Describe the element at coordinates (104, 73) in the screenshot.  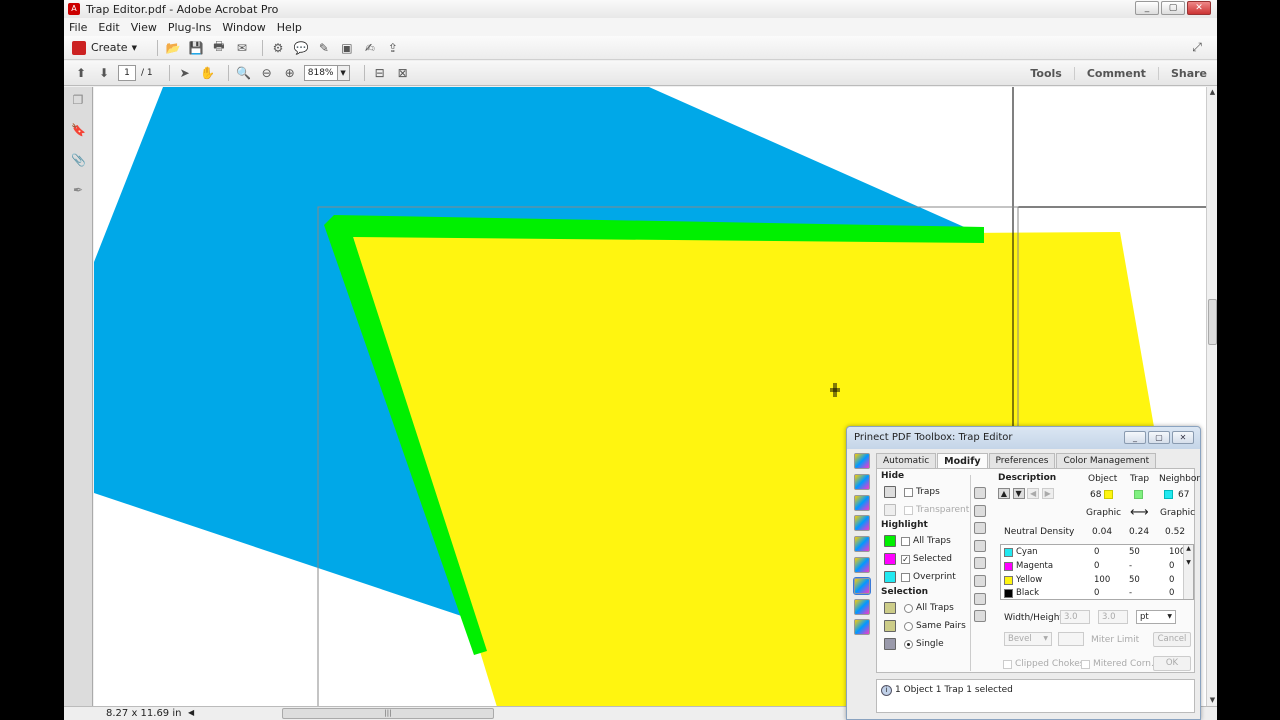
I see `next-page-icon: ⬇` at that location.